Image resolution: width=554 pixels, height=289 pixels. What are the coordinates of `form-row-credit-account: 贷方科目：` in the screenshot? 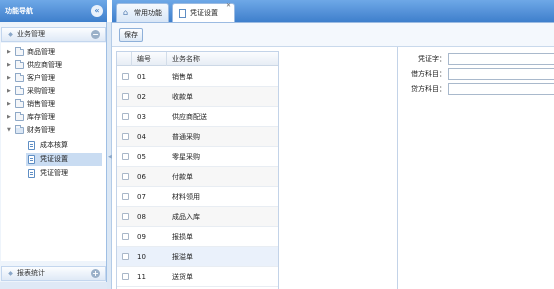 It's located at (476, 89).